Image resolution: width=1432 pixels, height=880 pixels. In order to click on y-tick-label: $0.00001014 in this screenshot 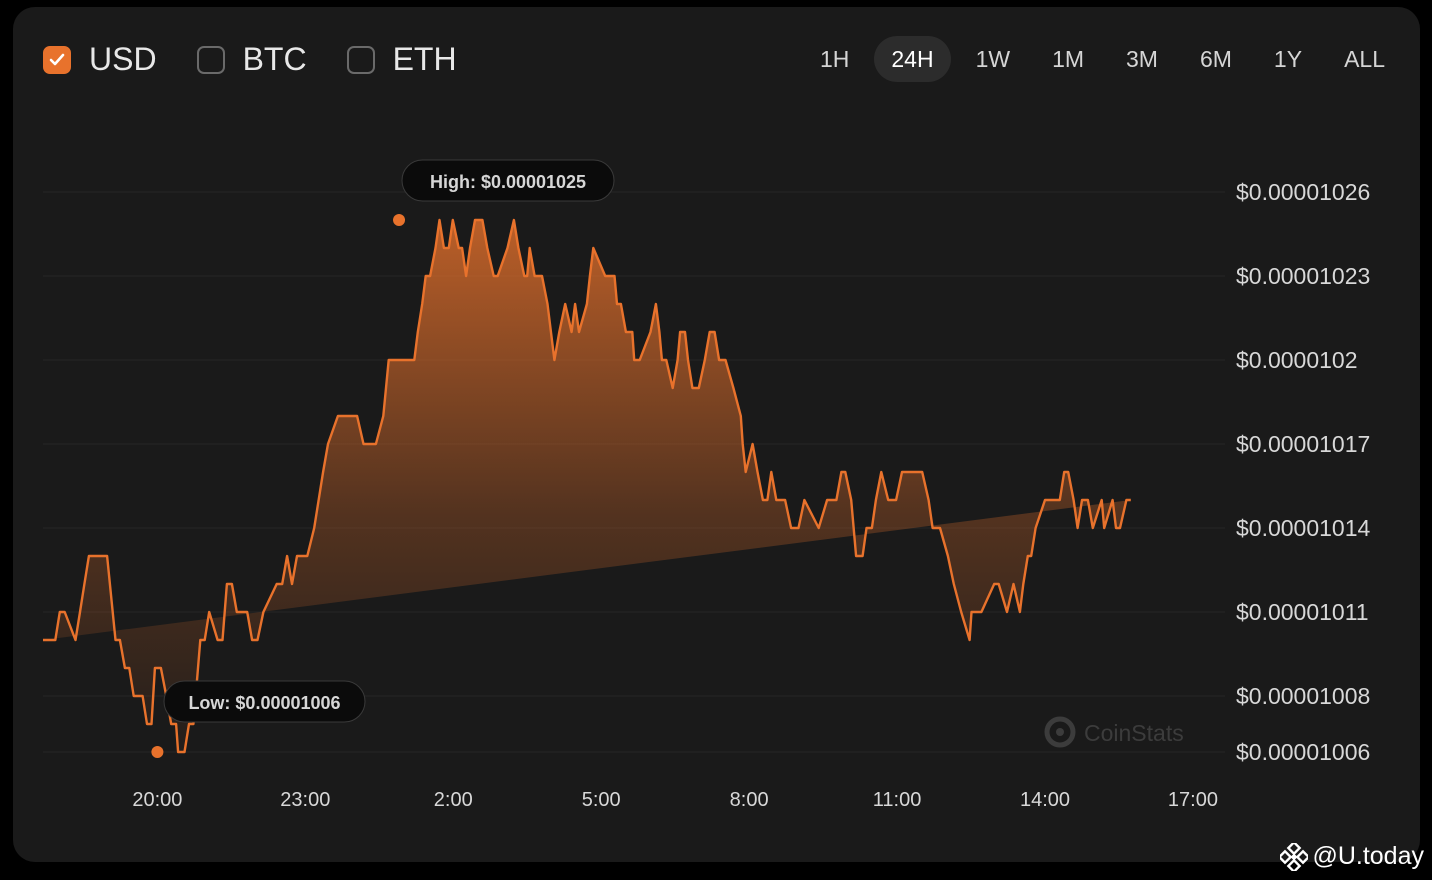, I will do `click(1303, 528)`.